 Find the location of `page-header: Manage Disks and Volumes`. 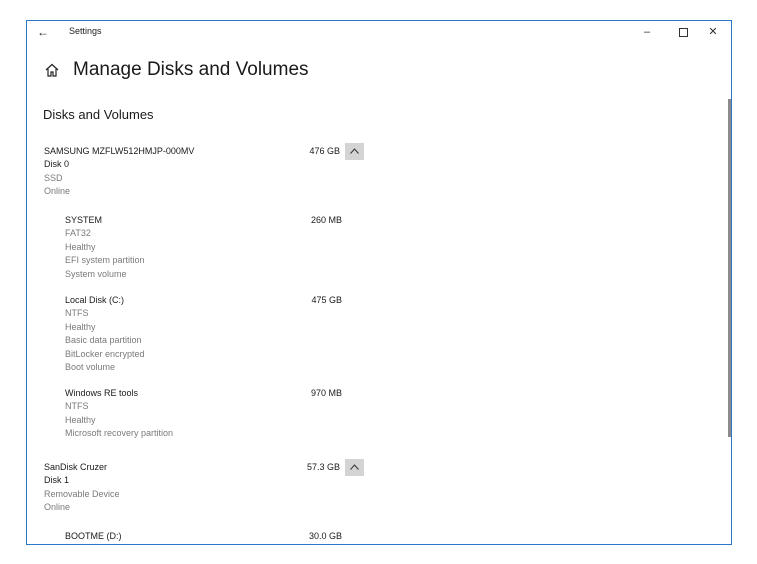

page-header: Manage Disks and Volumes is located at coordinates (176, 70).